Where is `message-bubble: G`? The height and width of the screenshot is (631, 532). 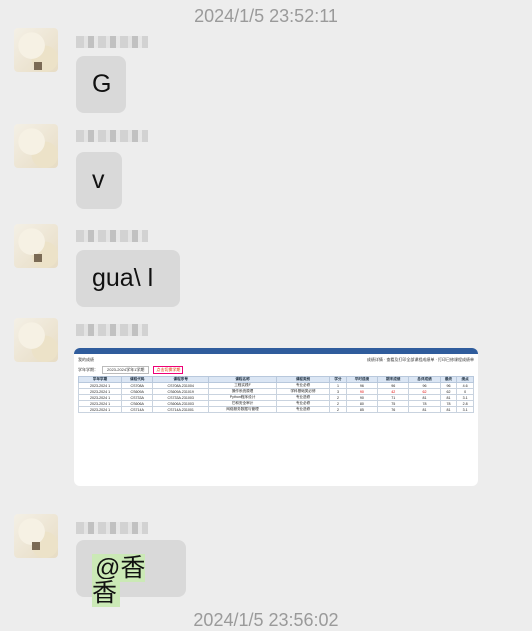
message-bubble: G is located at coordinates (101, 84).